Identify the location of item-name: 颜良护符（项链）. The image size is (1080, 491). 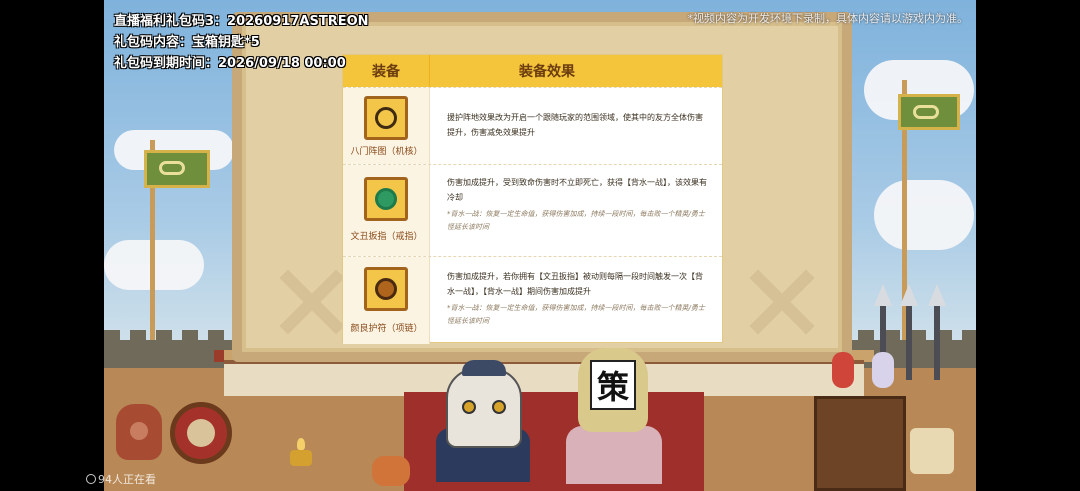
(386, 329).